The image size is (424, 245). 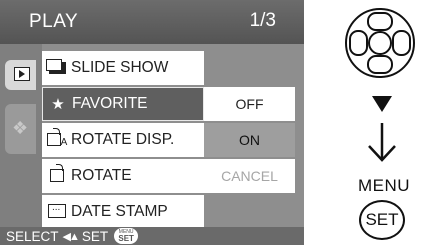 I want to click on select-label: SELECT, so click(x=32, y=236).